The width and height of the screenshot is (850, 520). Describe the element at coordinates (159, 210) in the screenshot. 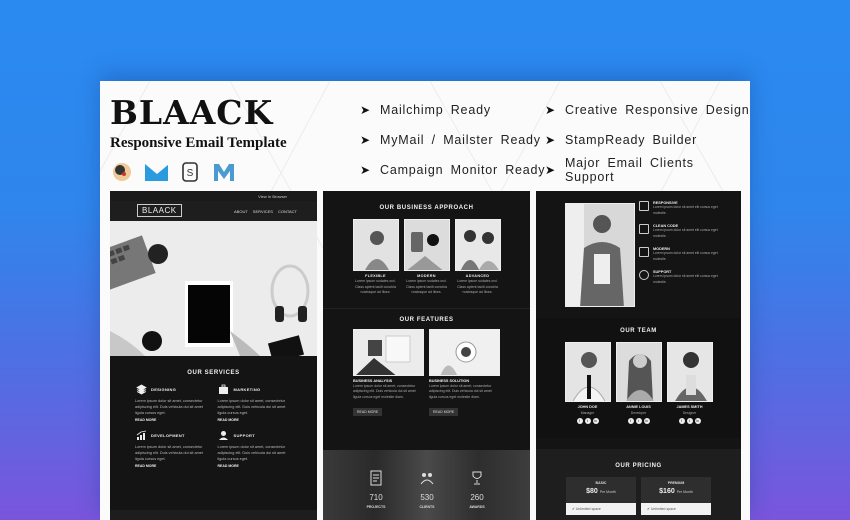

I see `email-logo: BLAACK` at that location.